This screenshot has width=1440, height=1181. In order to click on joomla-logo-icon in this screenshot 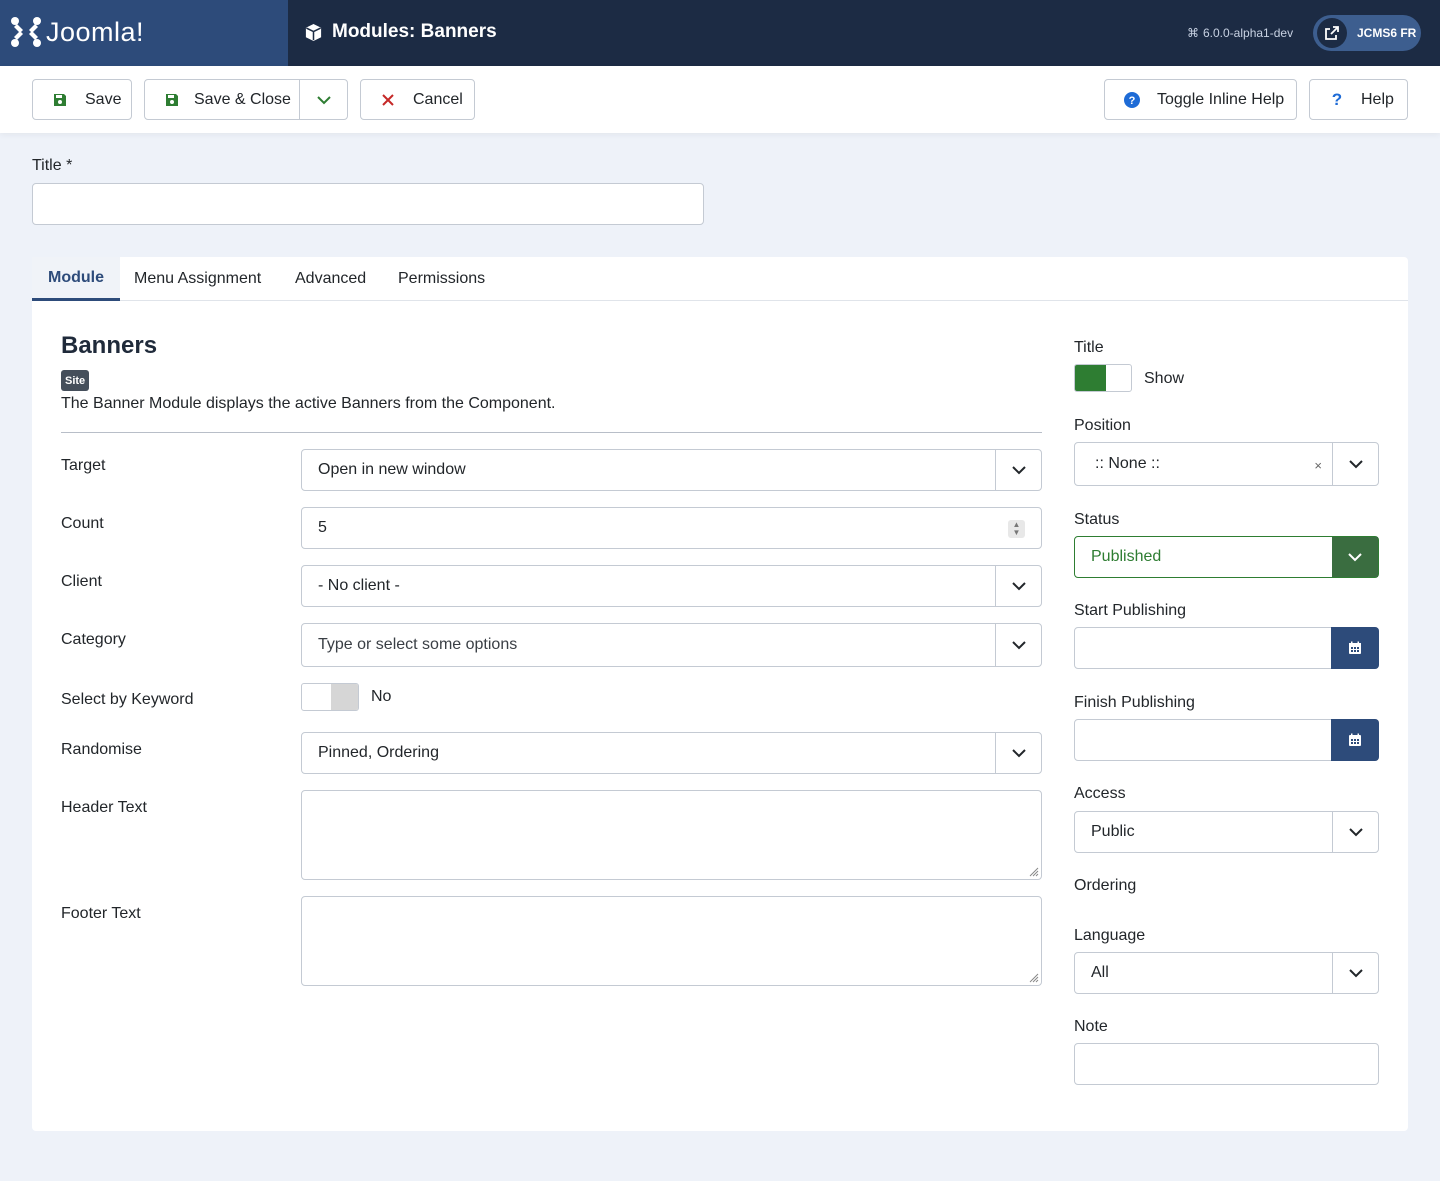, I will do `click(26, 32)`.